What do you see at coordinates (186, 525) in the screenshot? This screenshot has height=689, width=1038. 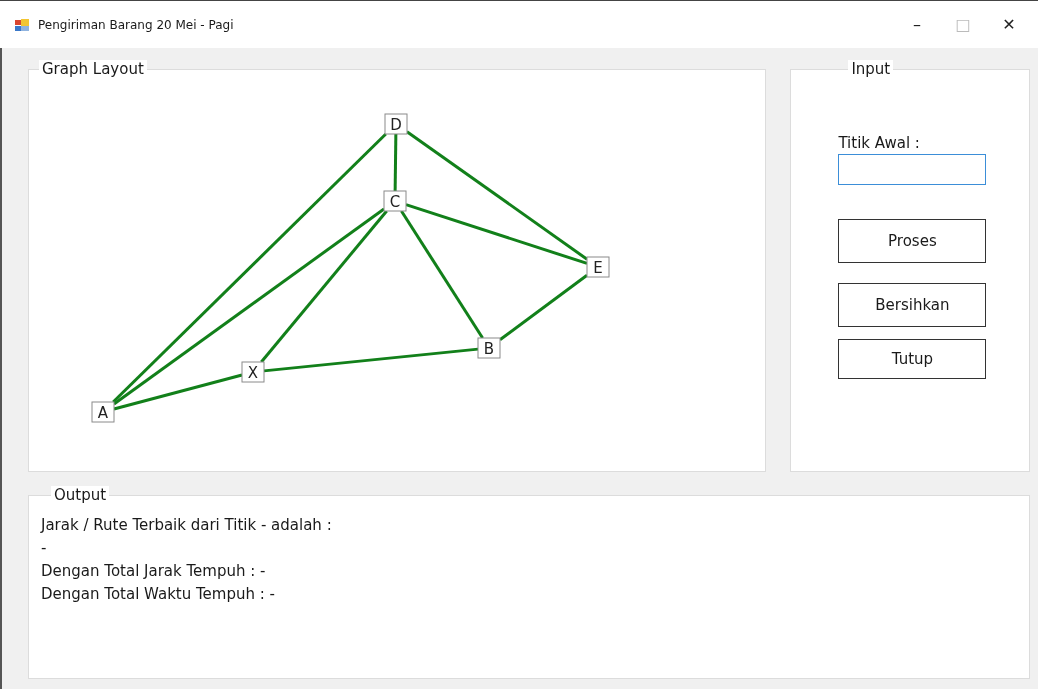 I see `output-text: Jarak / Rute Terbaik dari Titik - adalah :` at bounding box center [186, 525].